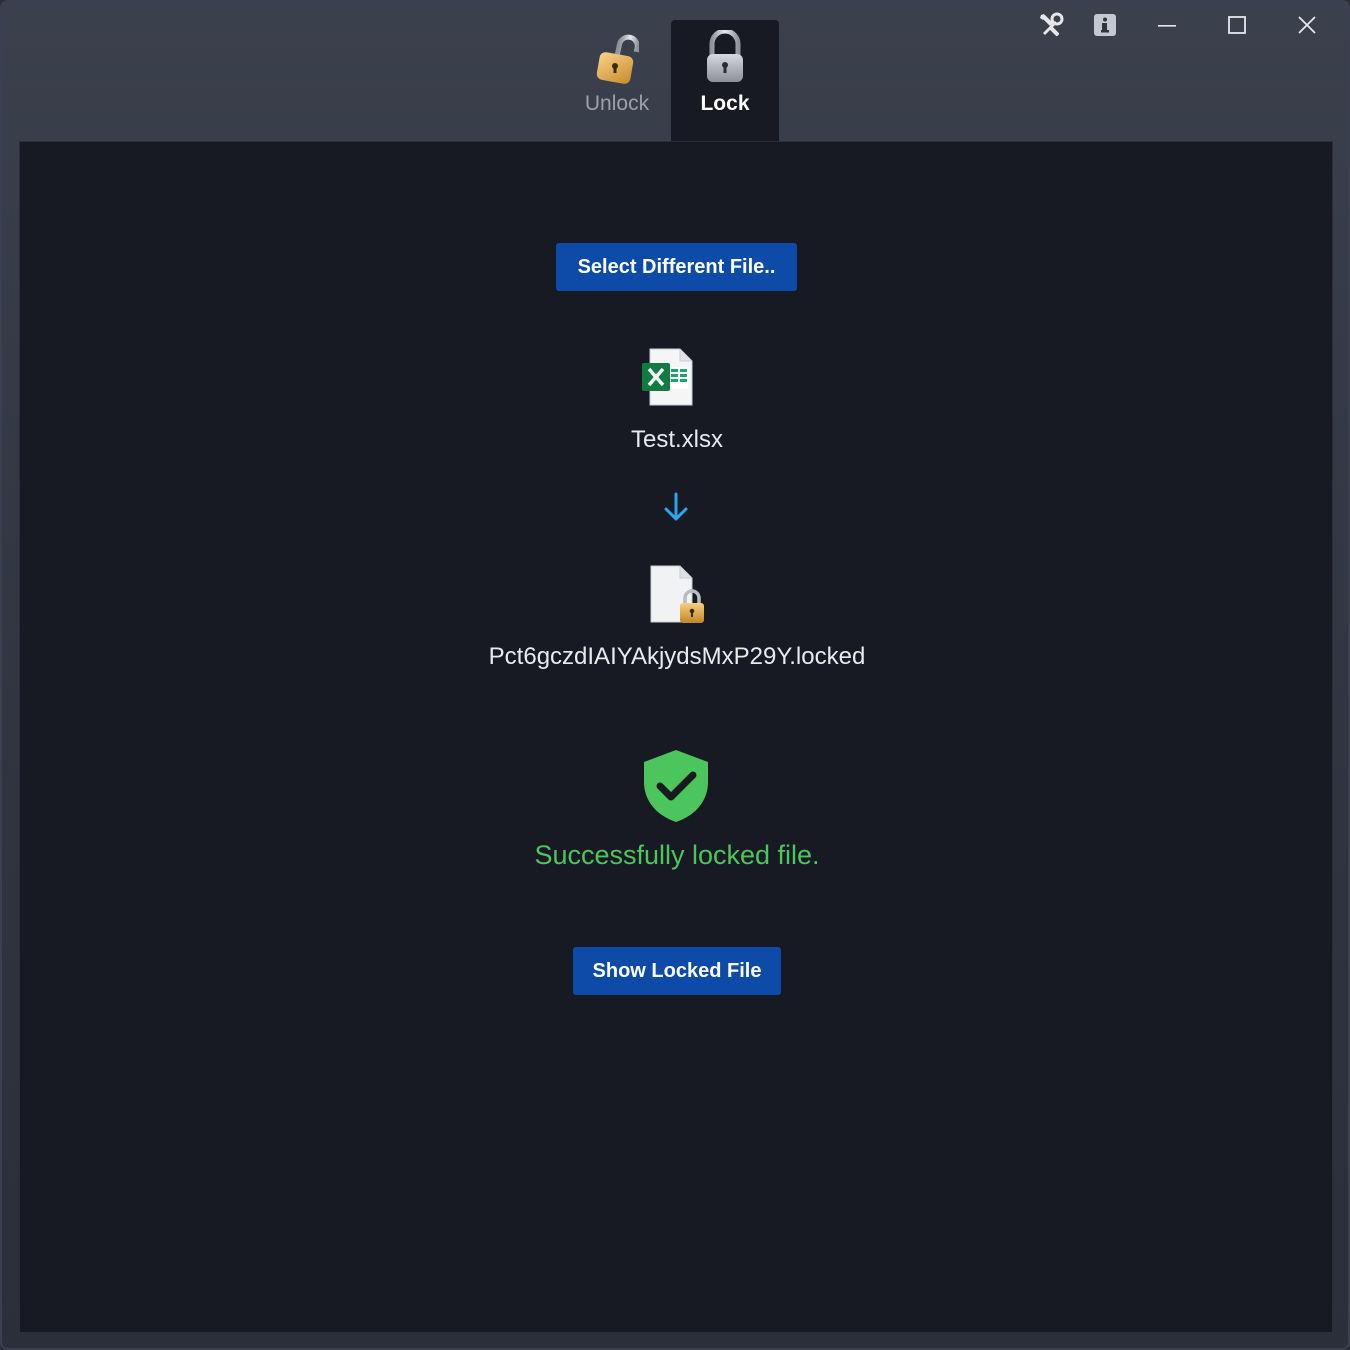 The image size is (1350, 1350). What do you see at coordinates (1307, 25) in the screenshot?
I see `close-icon` at bounding box center [1307, 25].